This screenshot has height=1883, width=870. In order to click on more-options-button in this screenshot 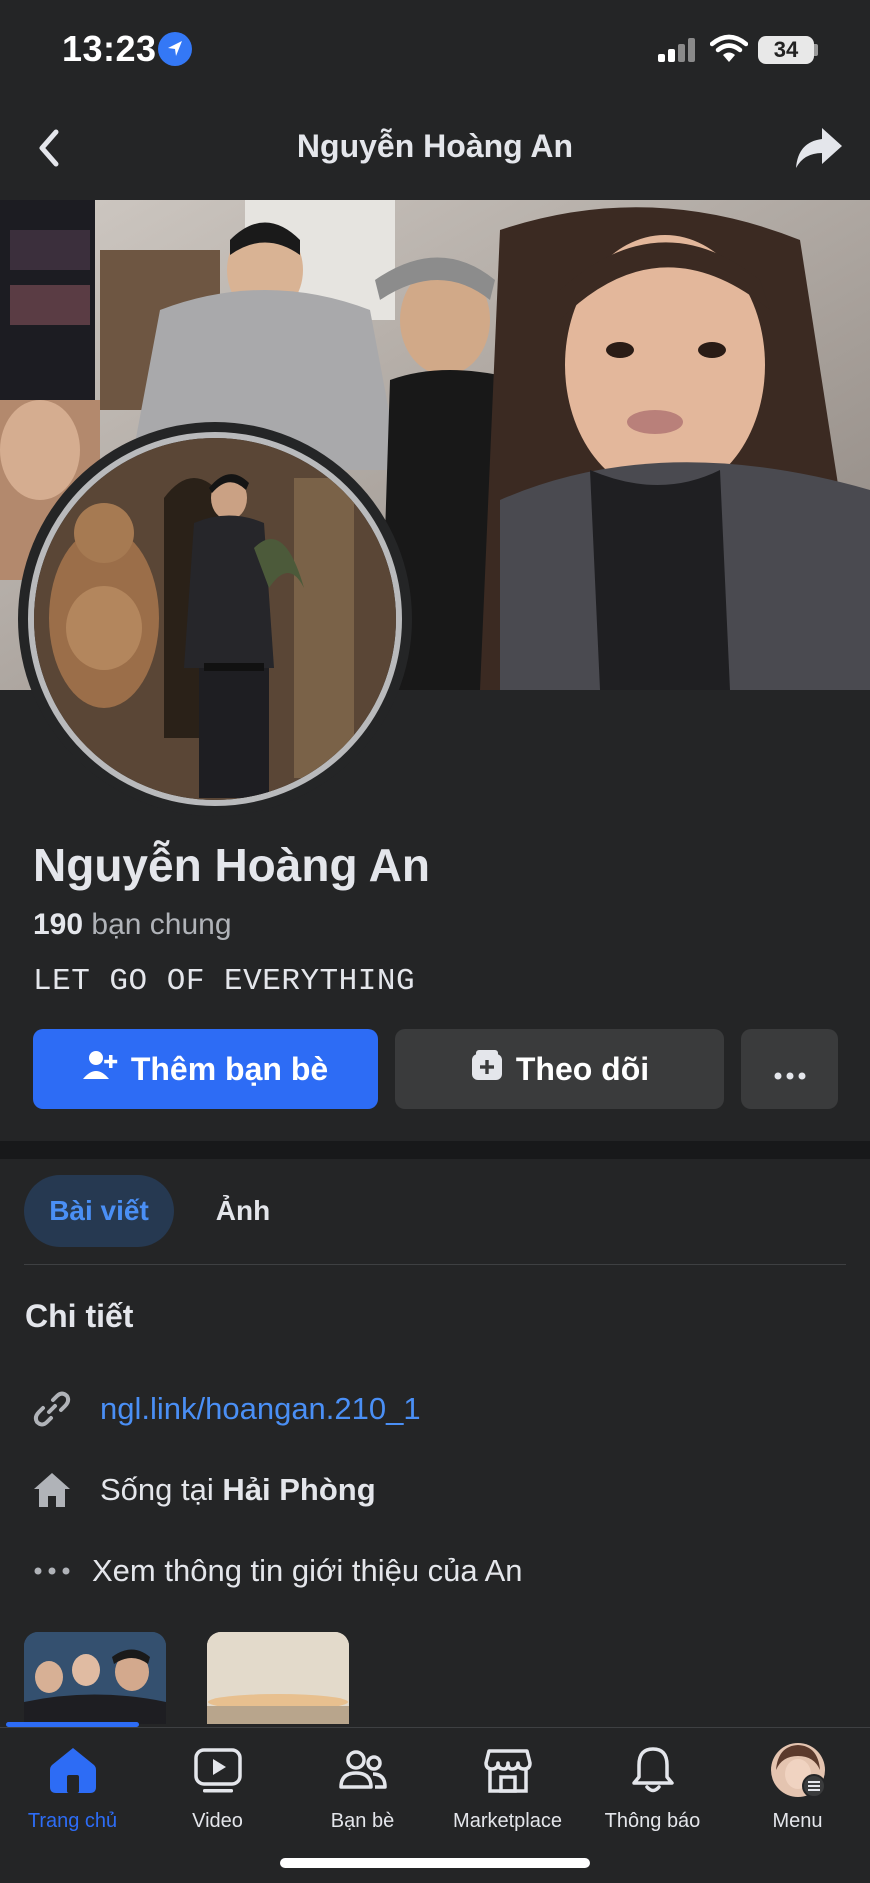, I will do `click(789, 1069)`.